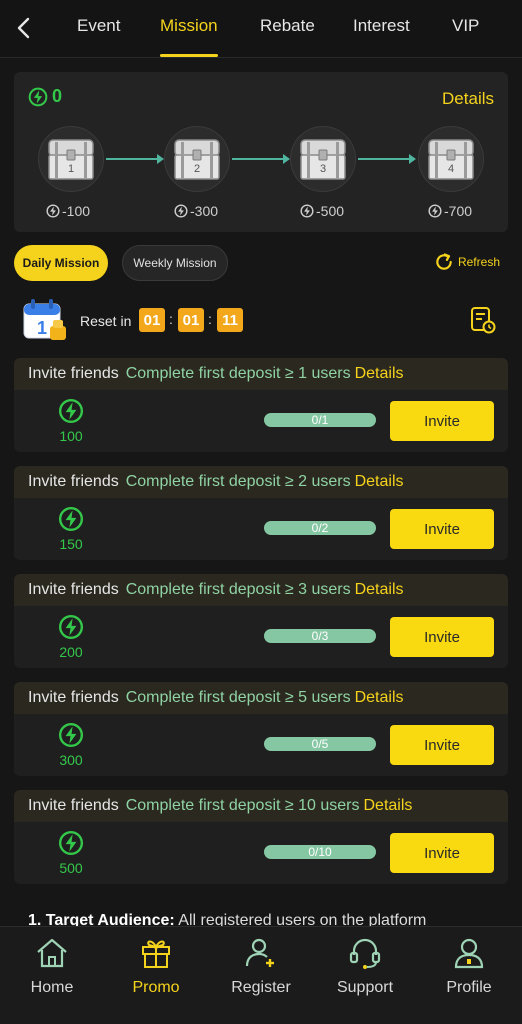  What do you see at coordinates (191, 320) in the screenshot?
I see `timer-minutes: 01` at bounding box center [191, 320].